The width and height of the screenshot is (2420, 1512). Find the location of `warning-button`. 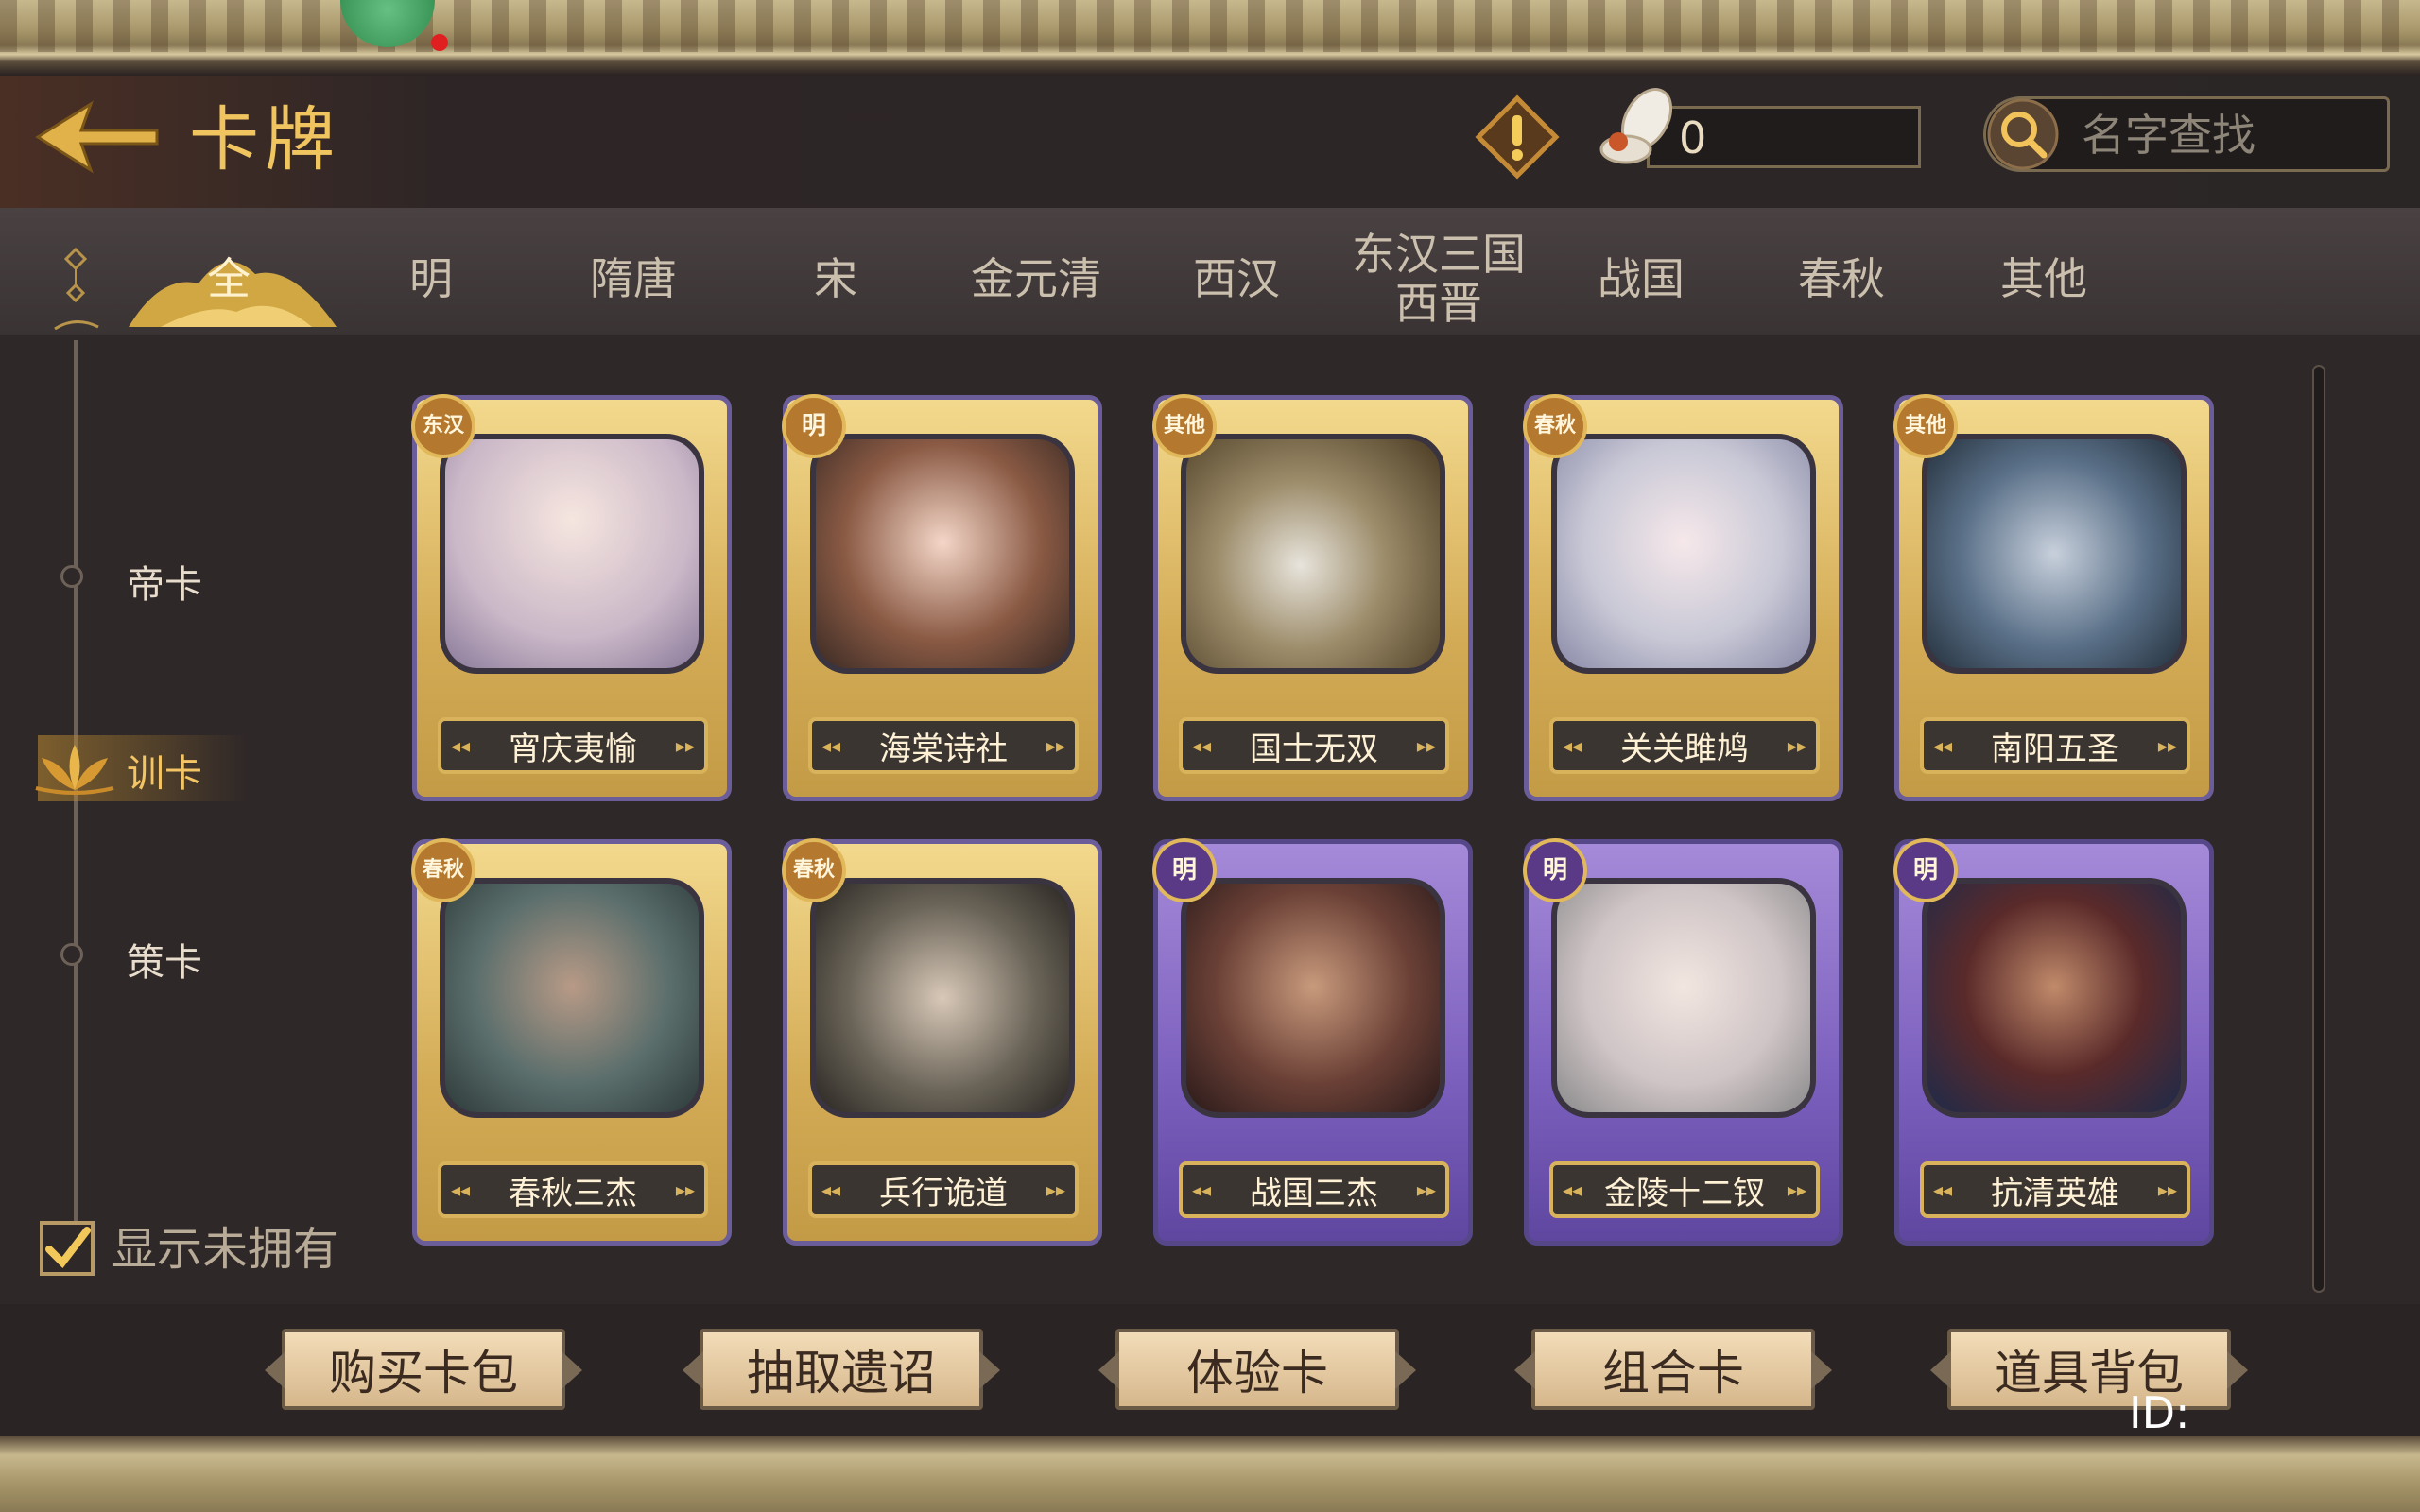

warning-button is located at coordinates (1517, 137).